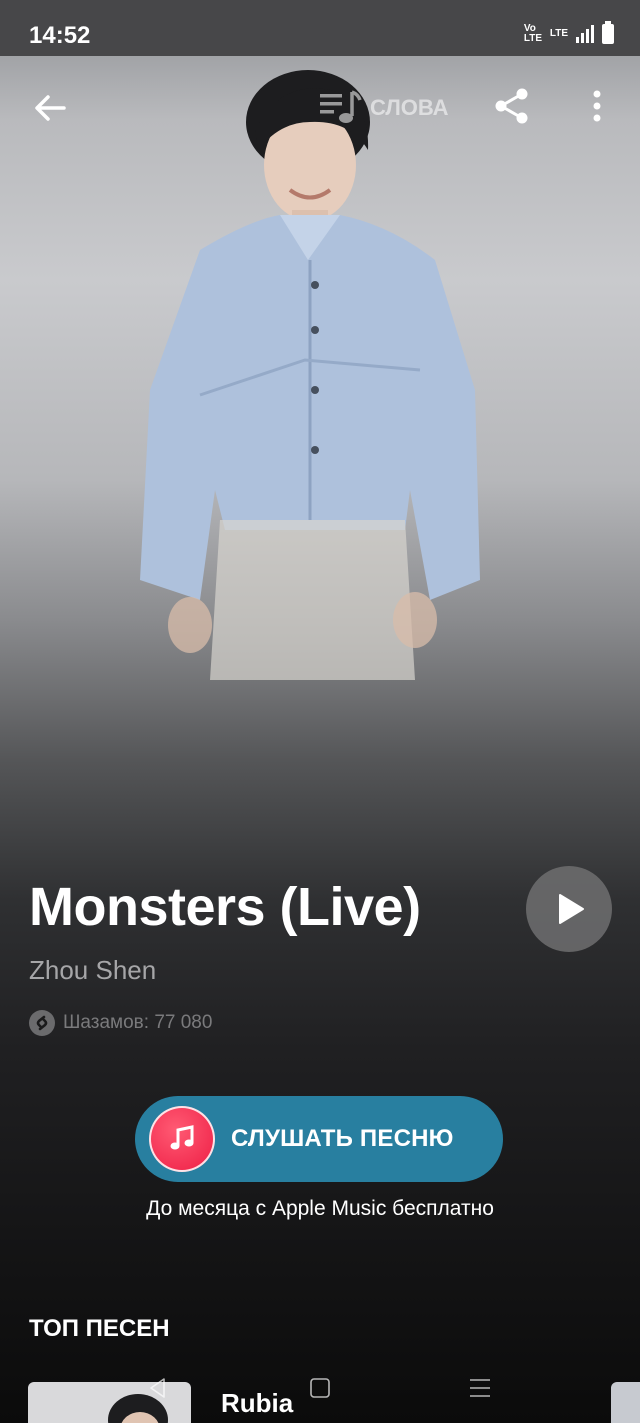  Describe the element at coordinates (585, 34) in the screenshot. I see `signal-icon` at that location.